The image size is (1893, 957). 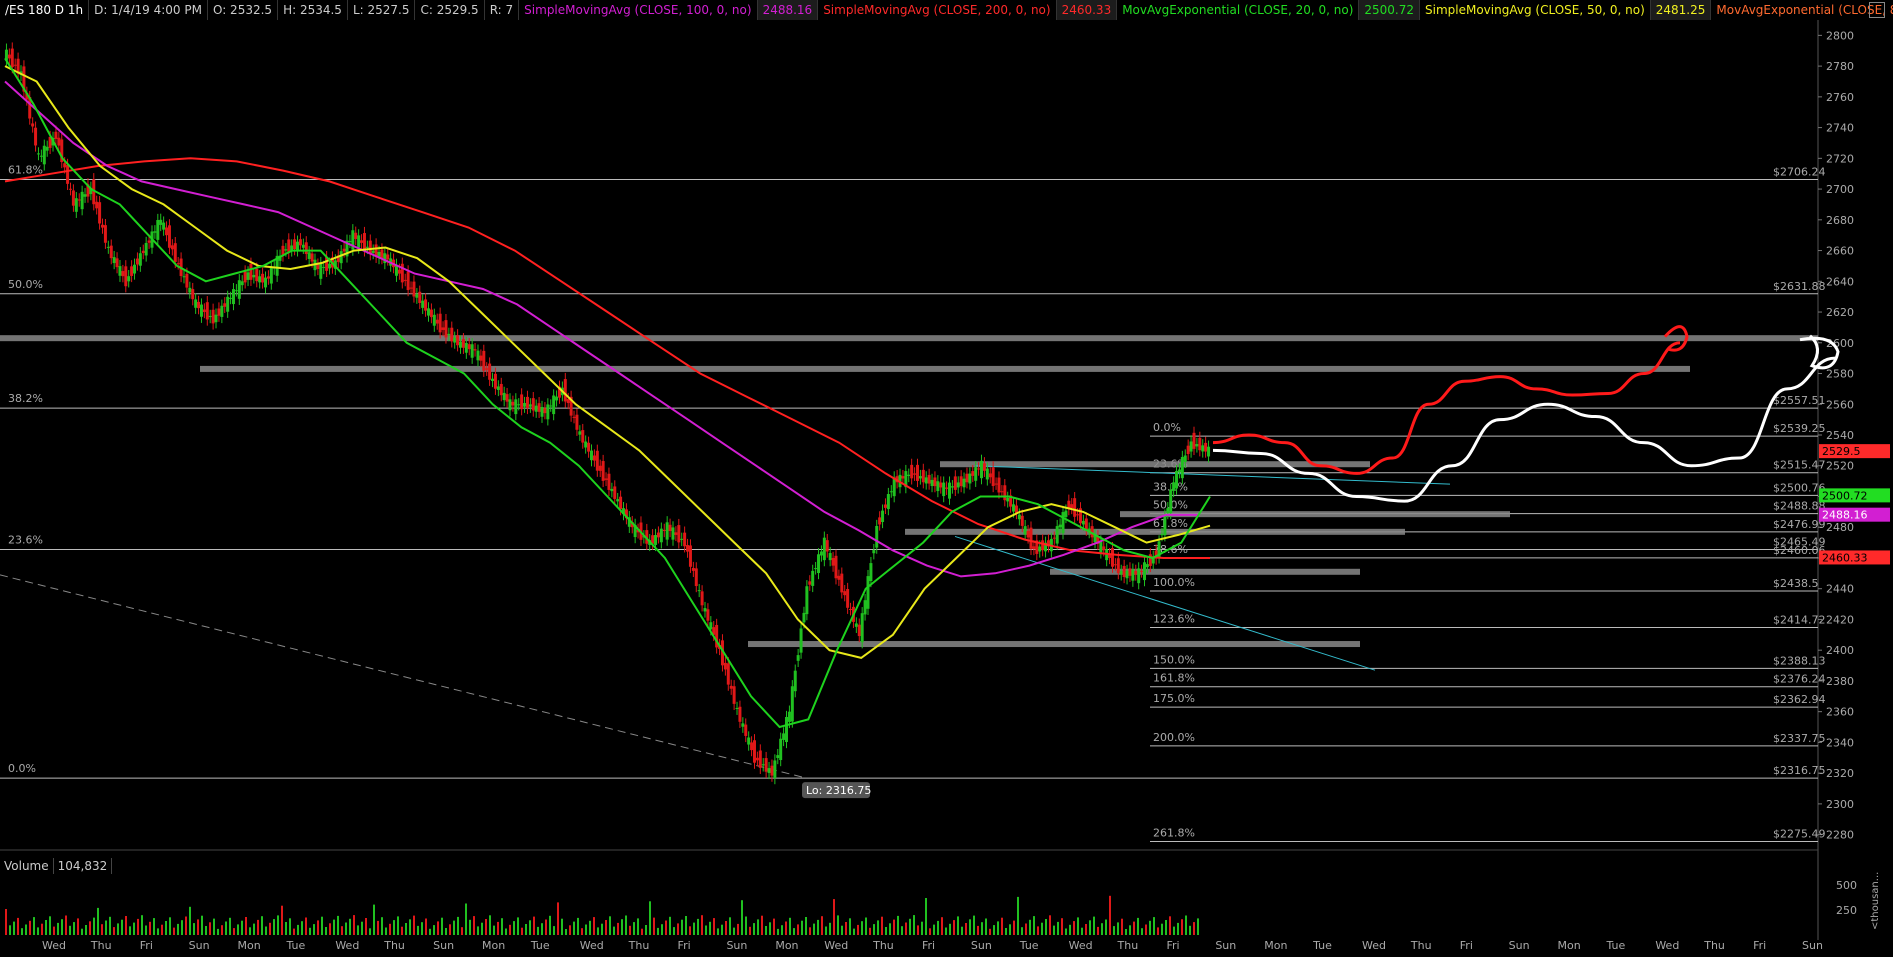 What do you see at coordinates (1535, 10) in the screenshot?
I see `study-label-3: SimpleMovingAvg (CLOSE, 50, 0, no)` at bounding box center [1535, 10].